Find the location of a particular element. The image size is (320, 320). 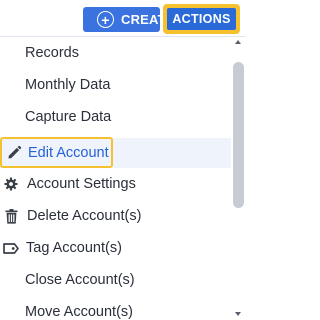

menu-item-move-accounts: Move Account(s) is located at coordinates (115, 309).